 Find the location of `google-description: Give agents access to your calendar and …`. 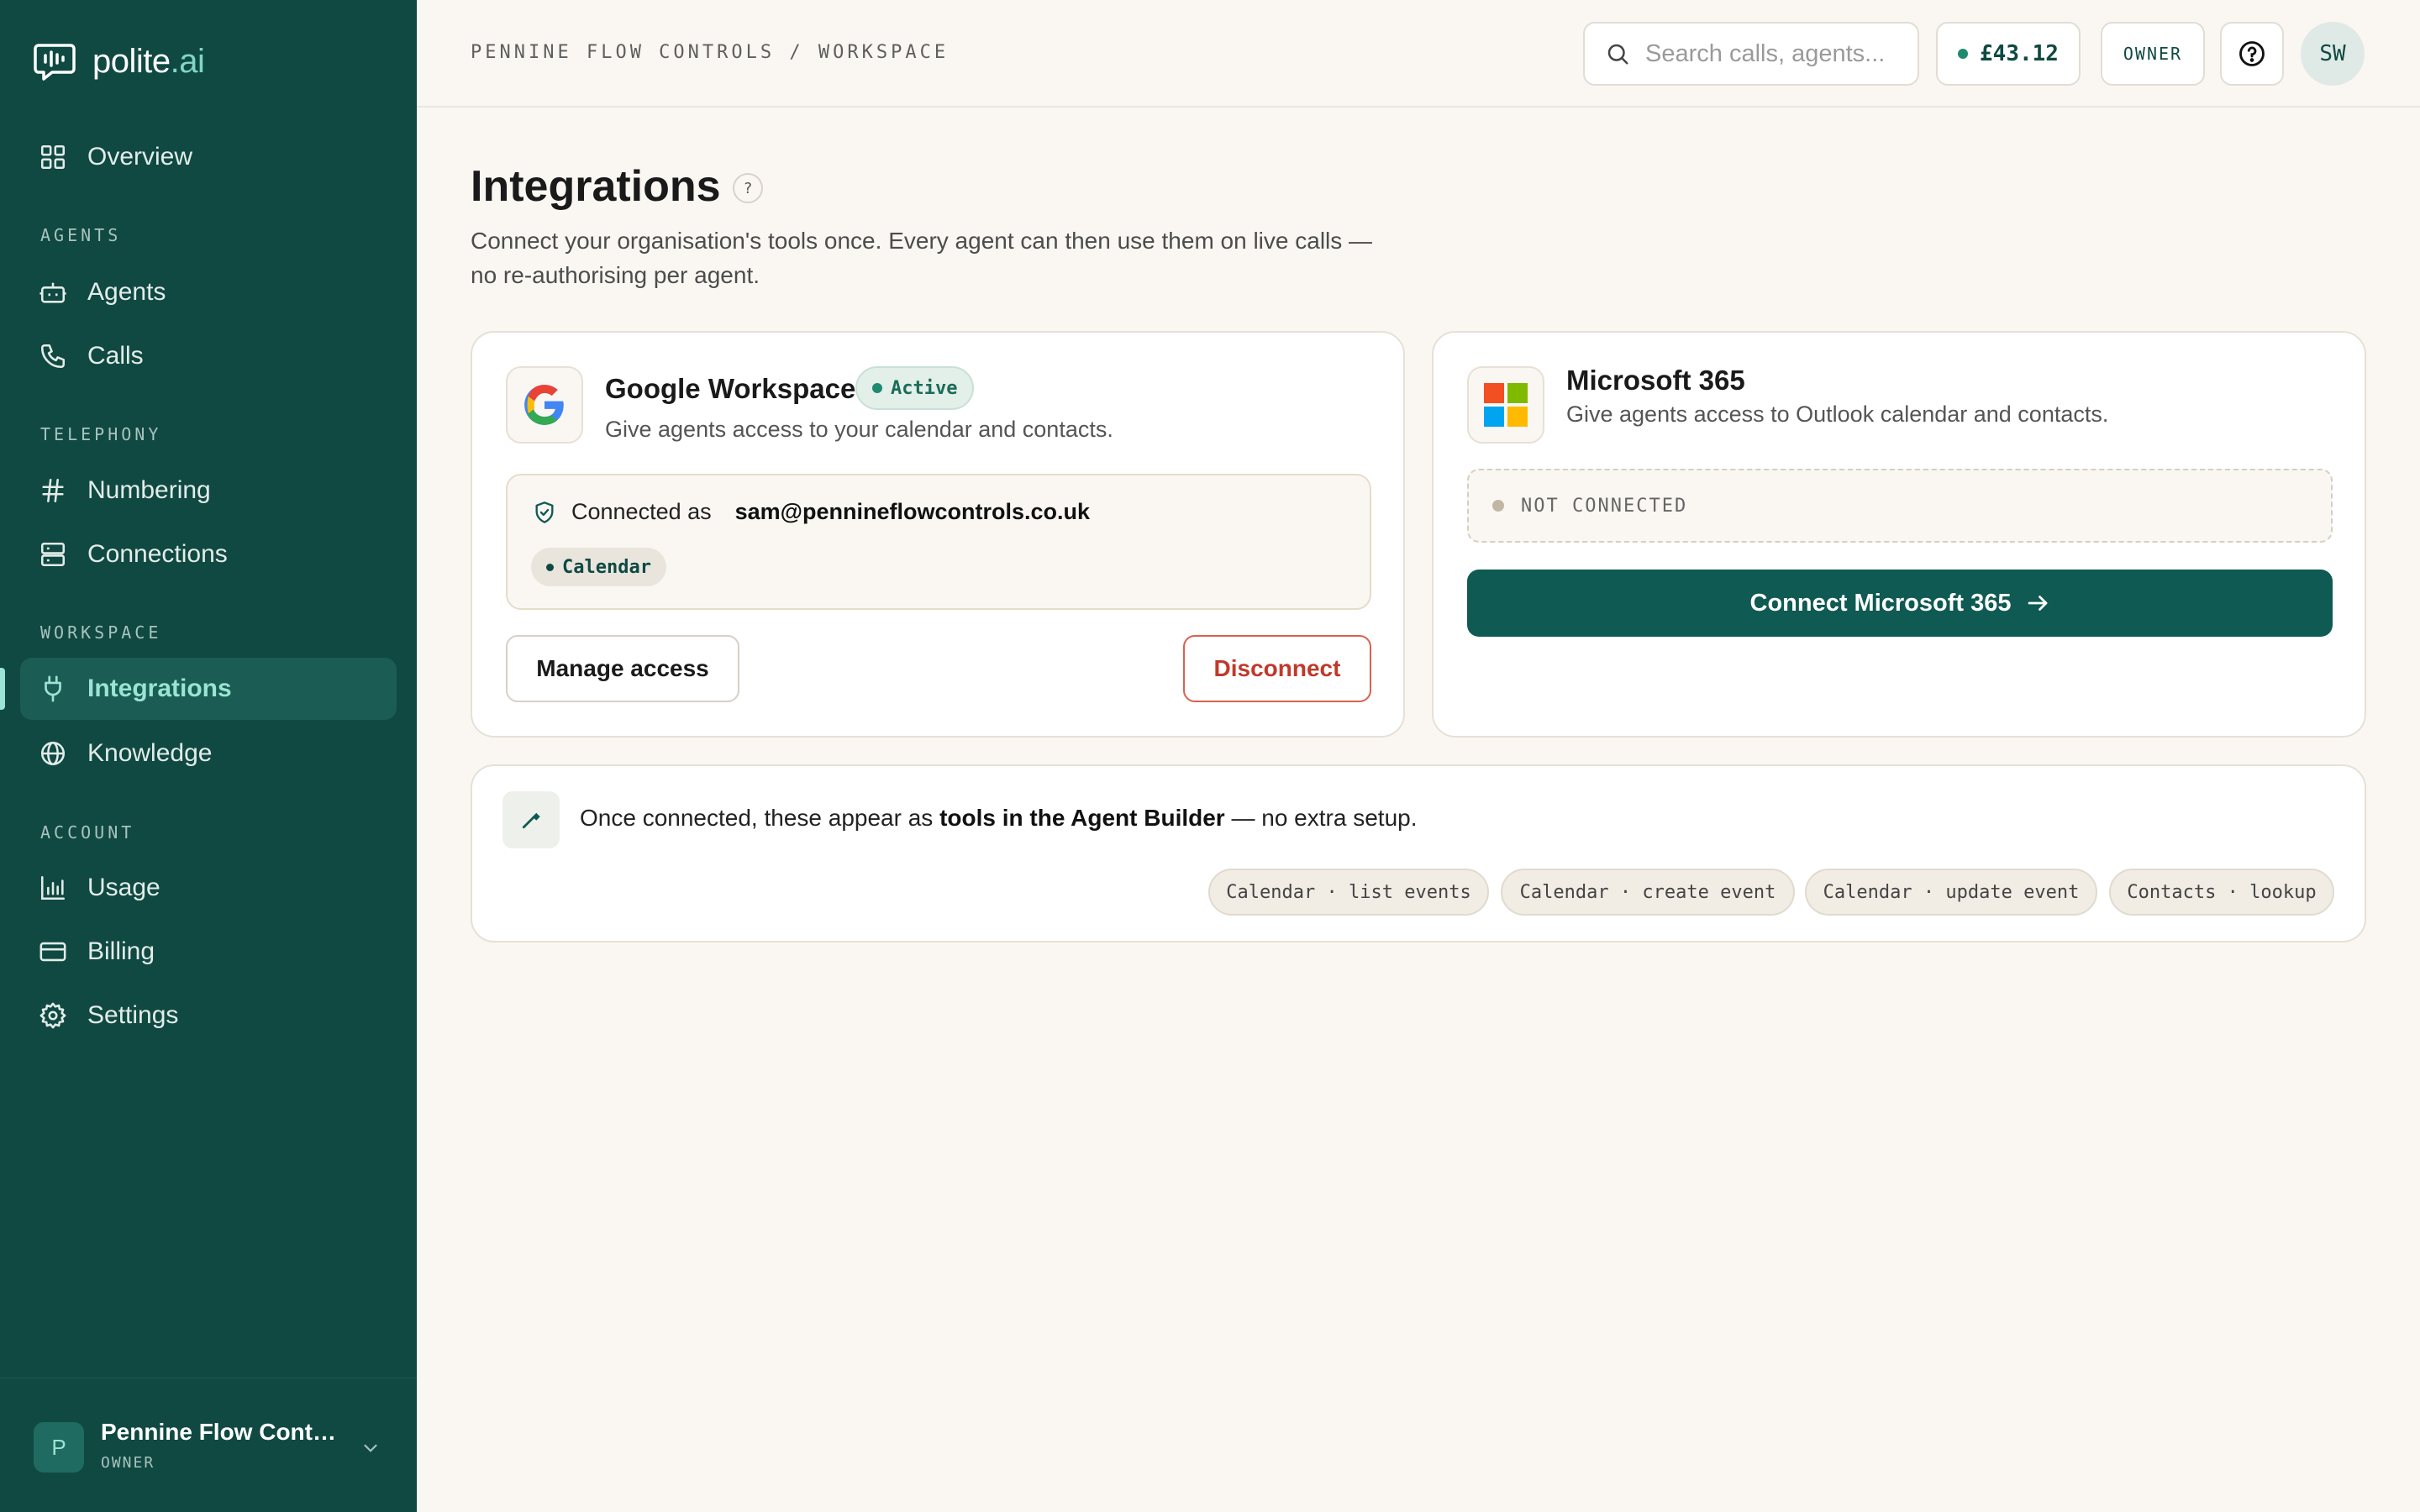

google-description: Give agents access to your calendar and … is located at coordinates (859, 429).